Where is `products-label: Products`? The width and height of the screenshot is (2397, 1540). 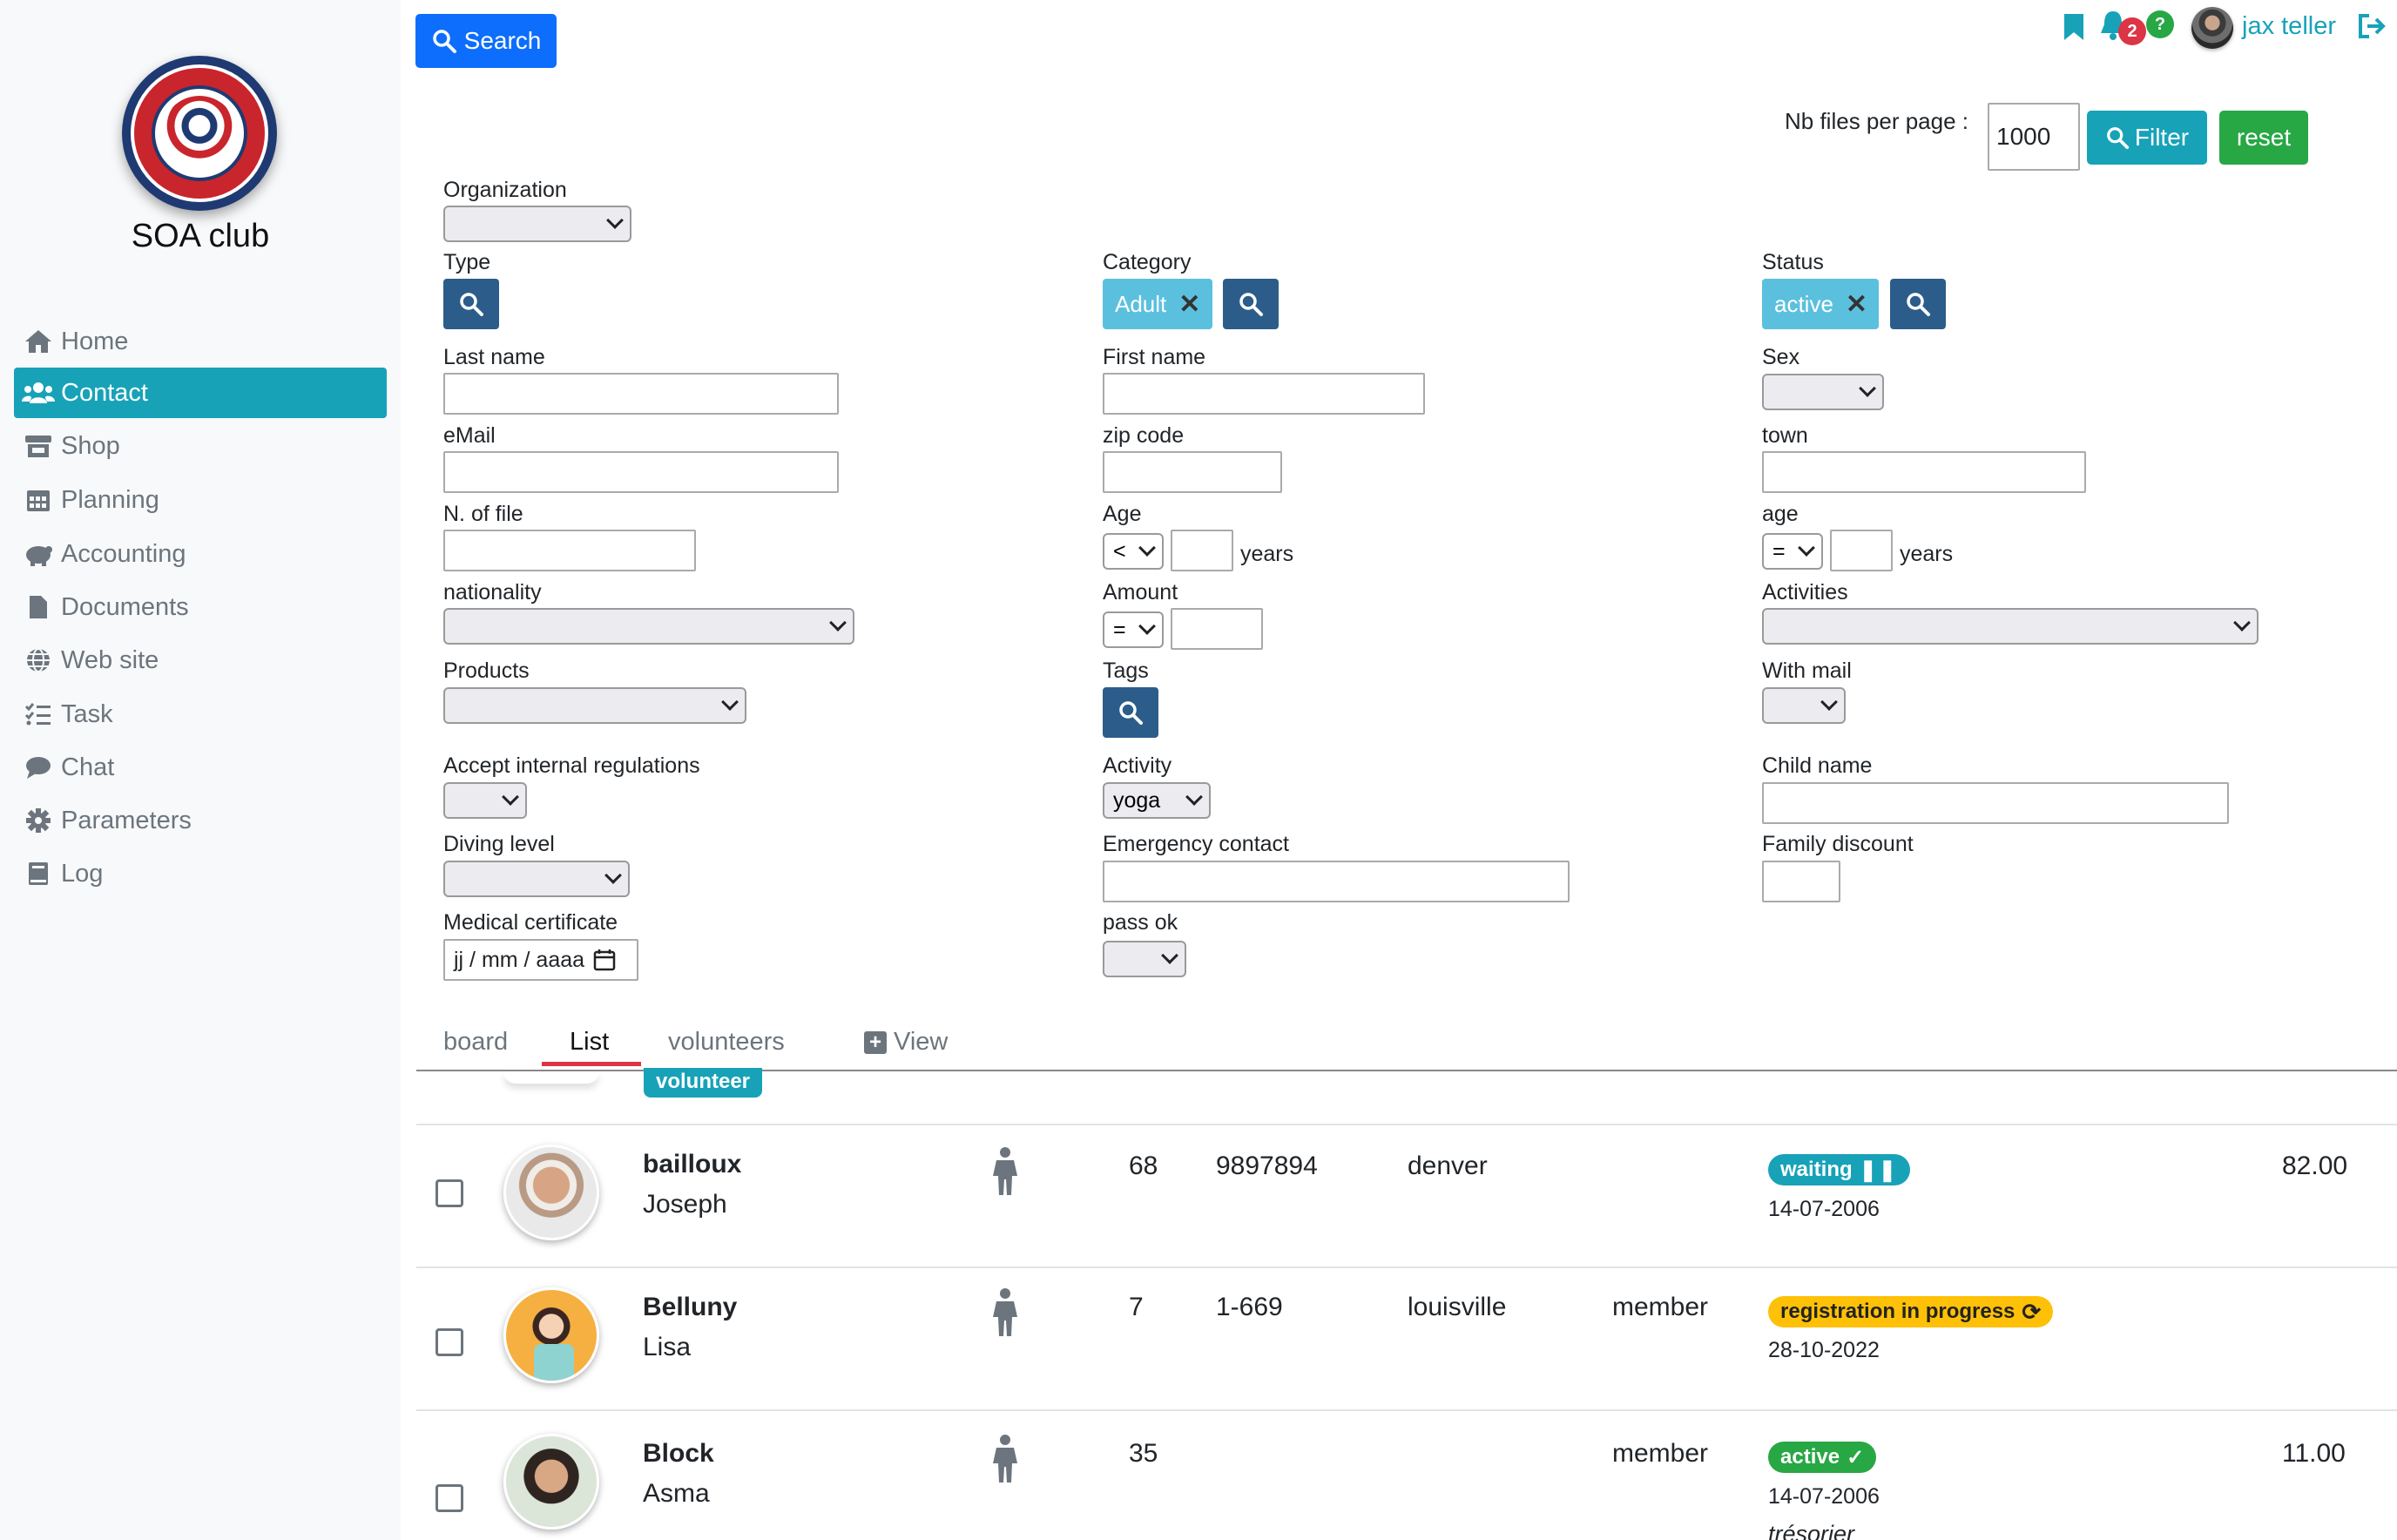
products-label: Products is located at coordinates (486, 671).